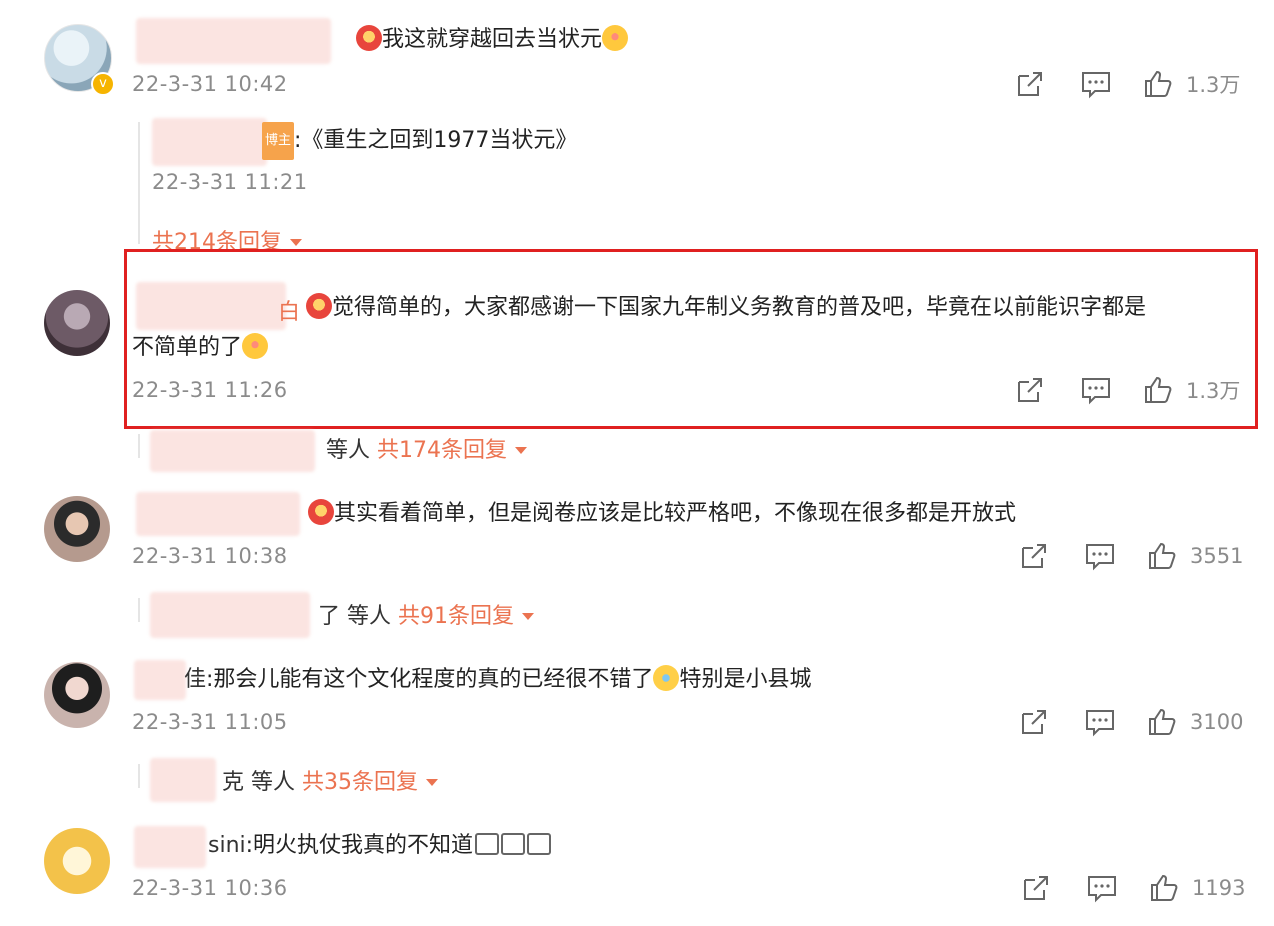 This screenshot has width=1274, height=926. What do you see at coordinates (210, 390) in the screenshot?
I see `timestamp: 22-3-31 11:26` at bounding box center [210, 390].